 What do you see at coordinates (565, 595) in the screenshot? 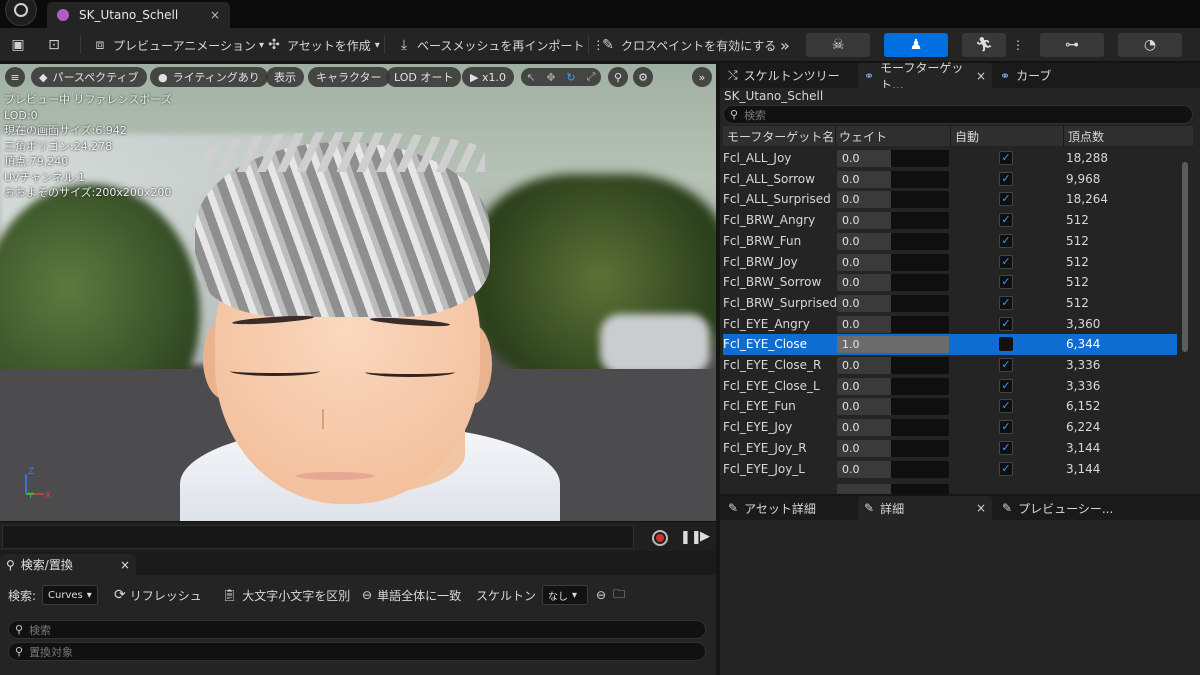
I see `skeleton-dropdown: なし ▾` at bounding box center [565, 595].